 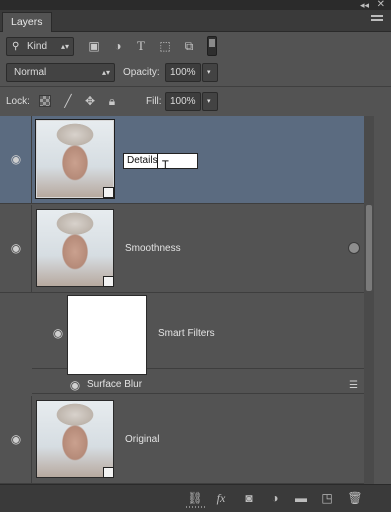 I want to click on layer-name-input: Details, so click(x=160, y=161).